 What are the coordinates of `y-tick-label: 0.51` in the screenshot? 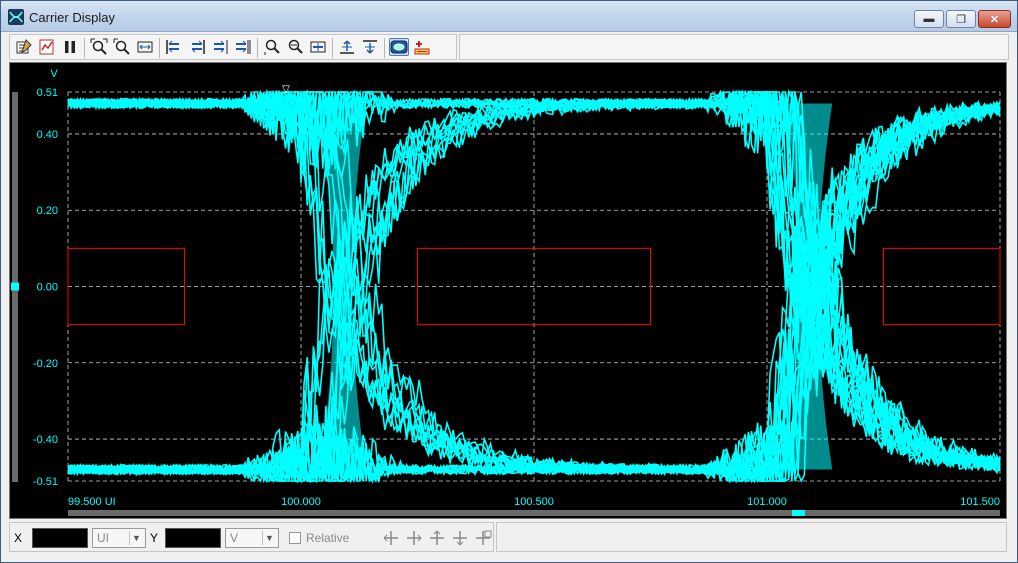 It's located at (47, 93).